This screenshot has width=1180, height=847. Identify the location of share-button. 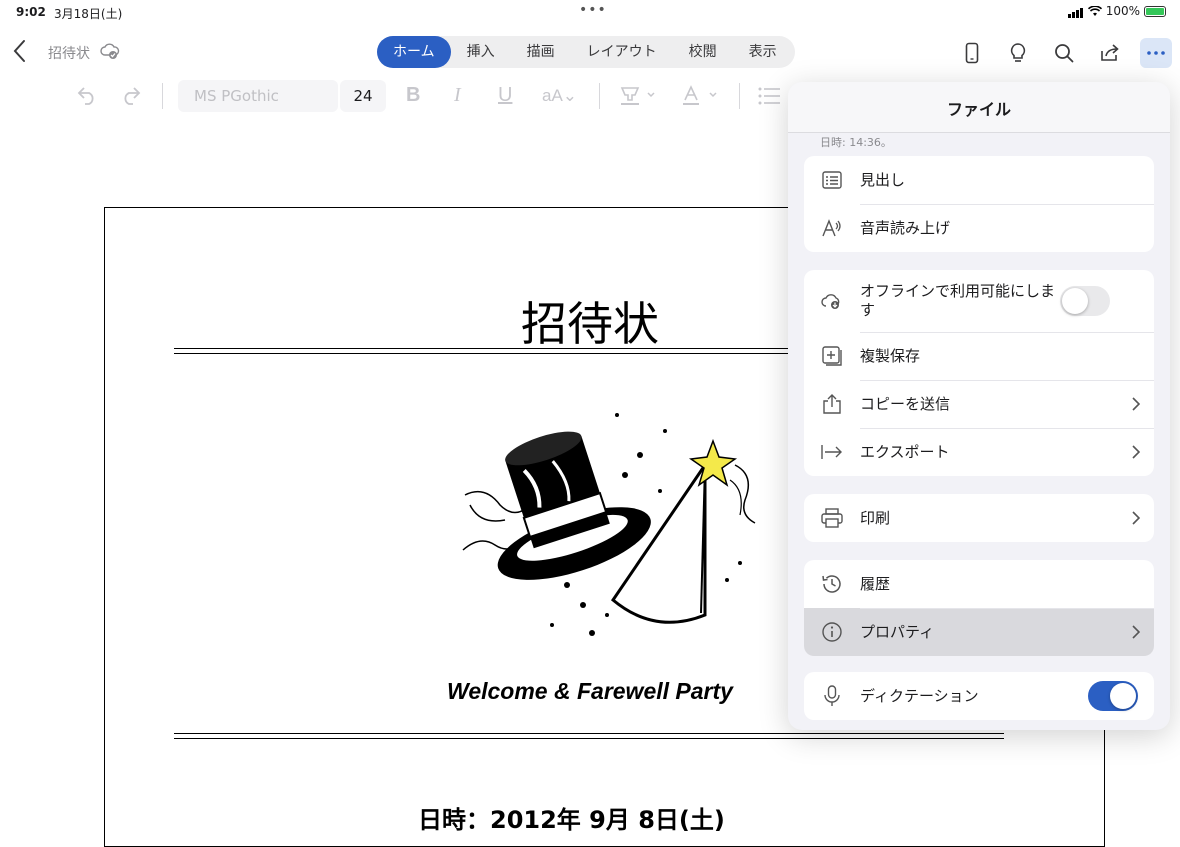
(1110, 53).